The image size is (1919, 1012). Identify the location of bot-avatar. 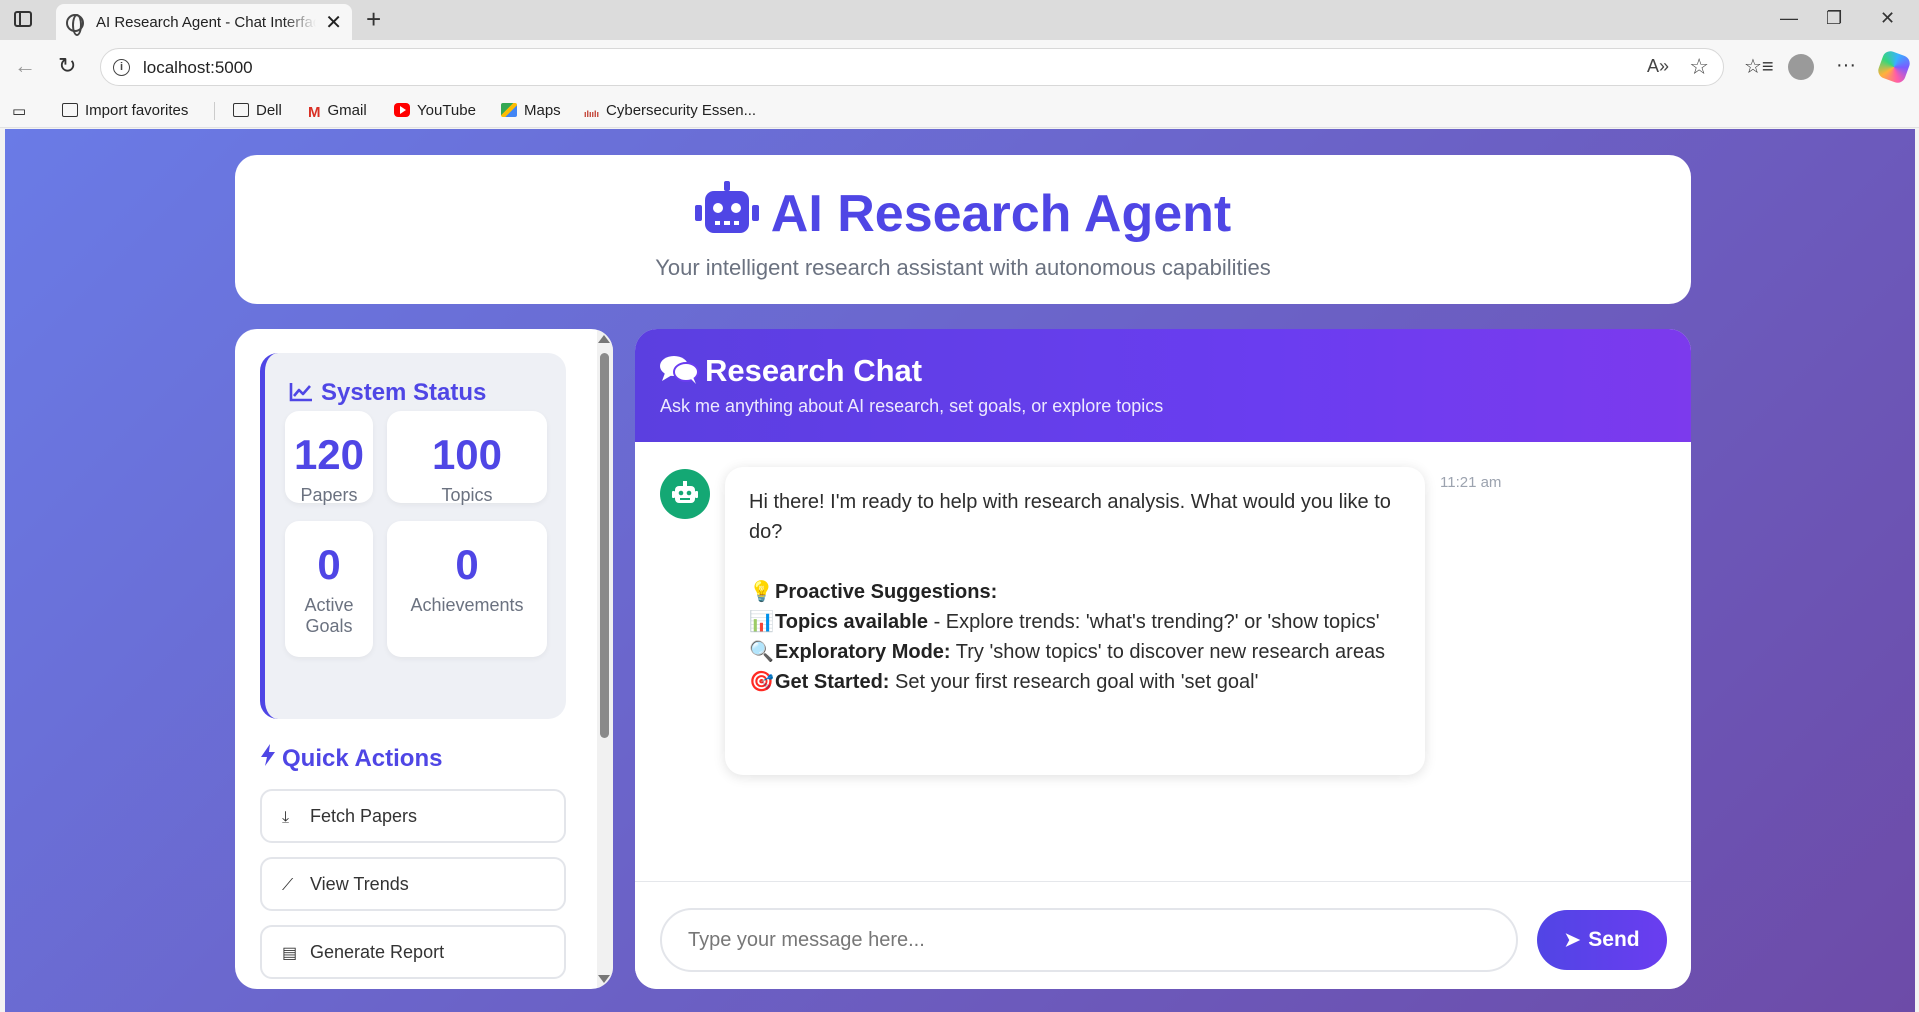
(685, 494).